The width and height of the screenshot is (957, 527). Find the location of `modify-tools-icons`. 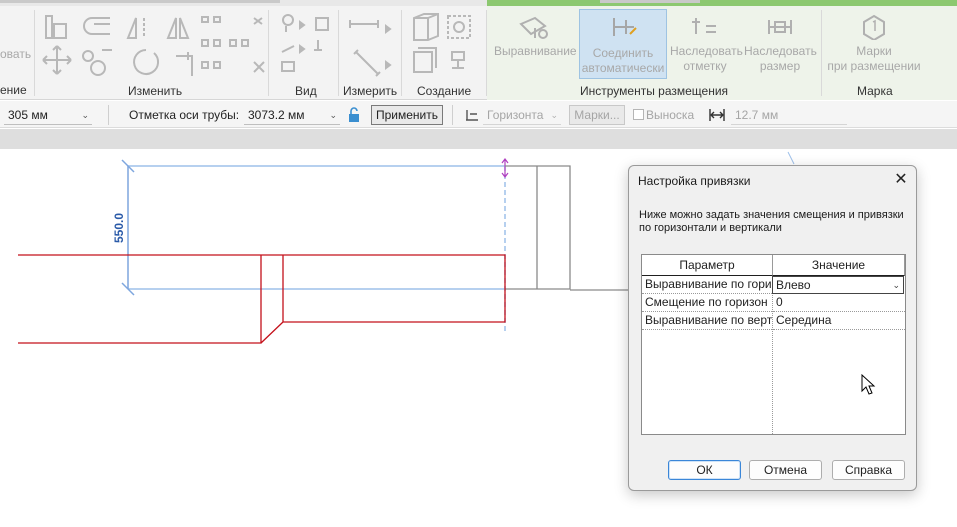

modify-tools-icons is located at coordinates (160, 47).